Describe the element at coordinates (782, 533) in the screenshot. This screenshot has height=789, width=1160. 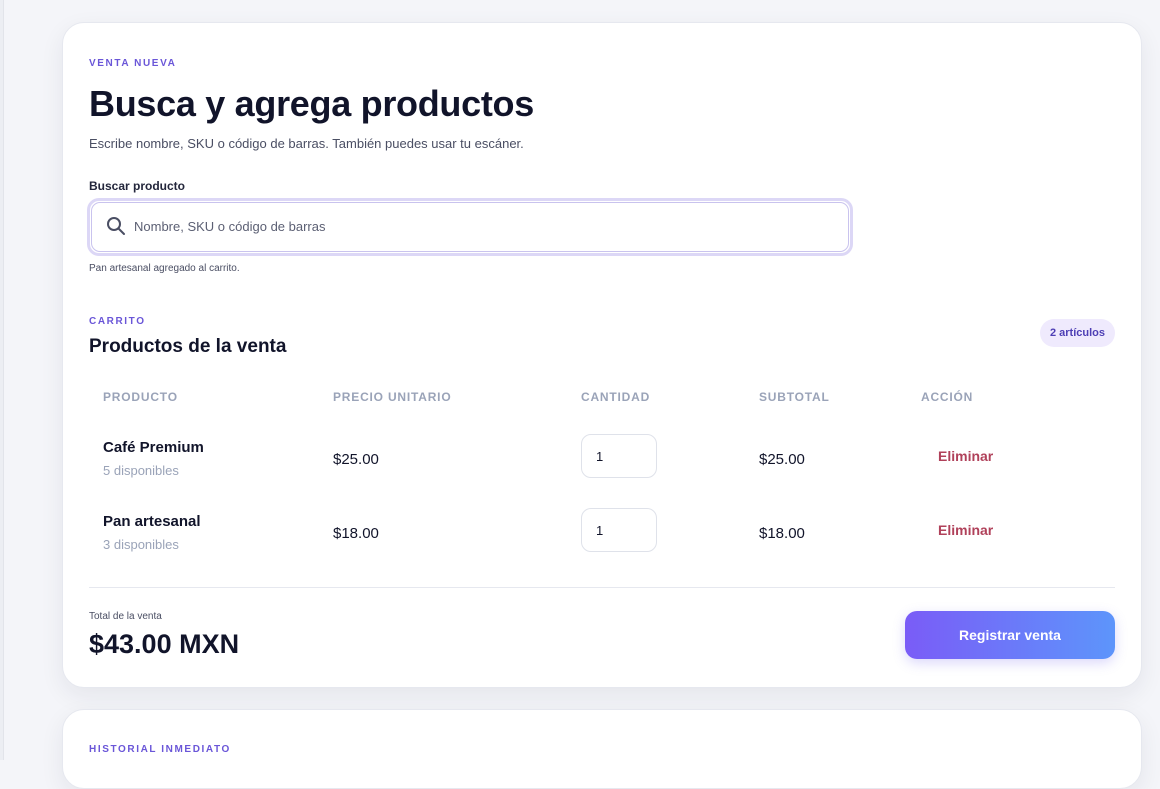
I see `subtotal: $18.00` at that location.